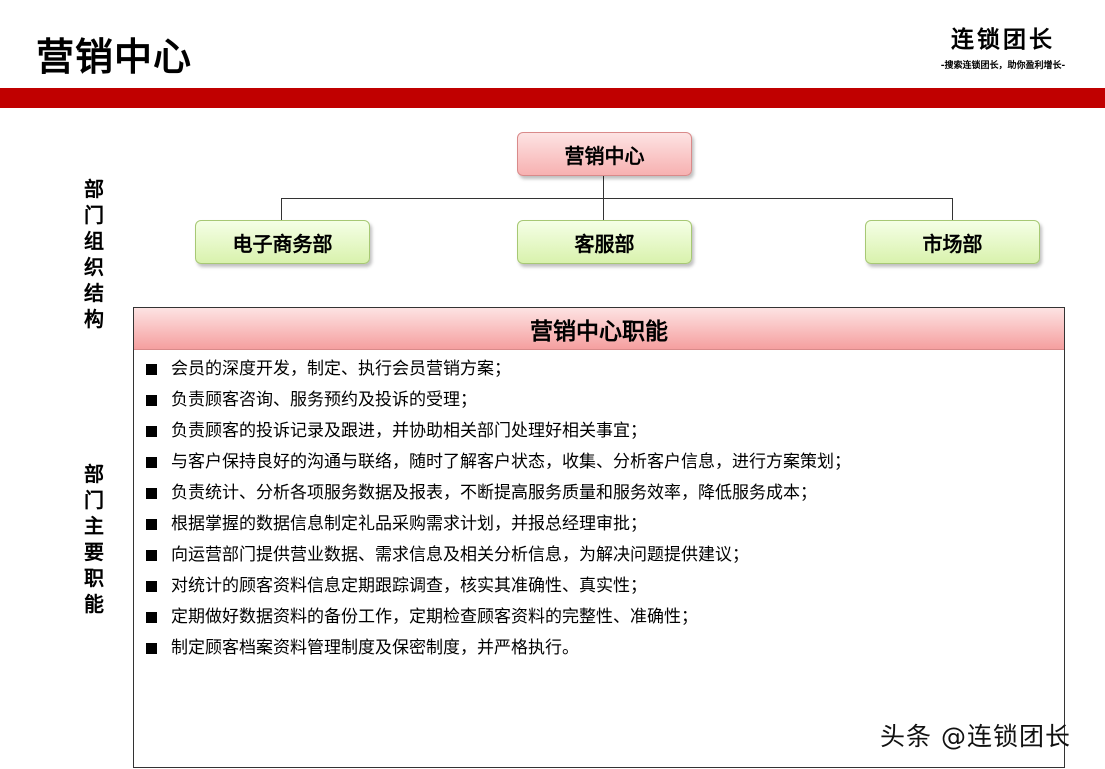 Image resolution: width=1105 pixels, height=769 pixels. I want to click on duty-item: 负责顾客的投诉记录及跟进，并协助相关部门处理好相关事宜；, so click(498, 431).